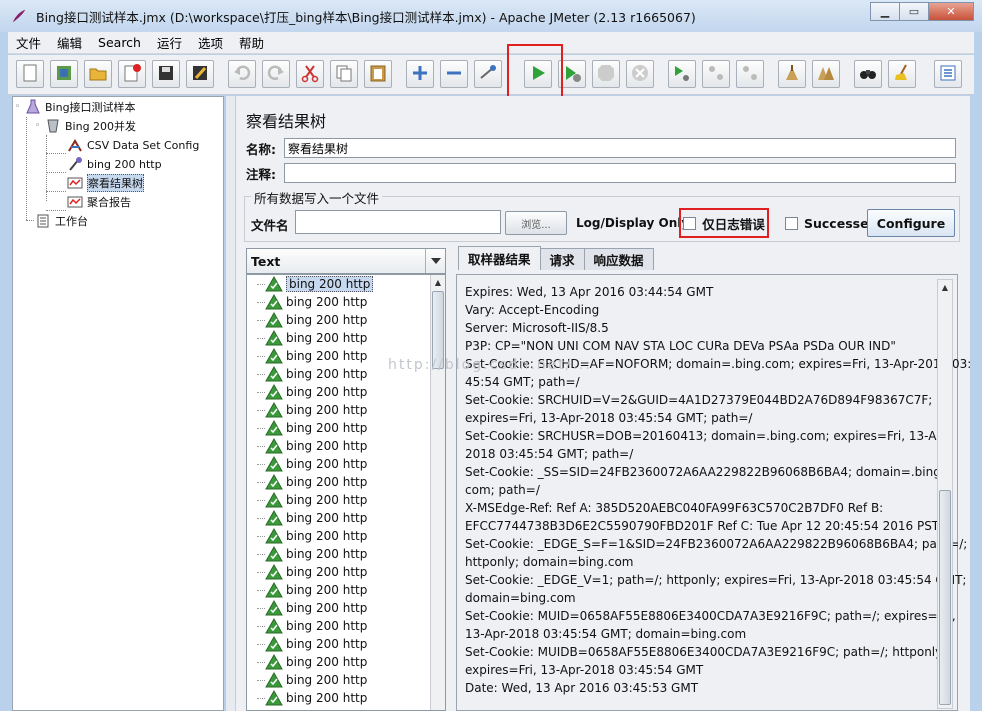  Describe the element at coordinates (346, 261) in the screenshot. I see `renderer-select: Text` at that location.